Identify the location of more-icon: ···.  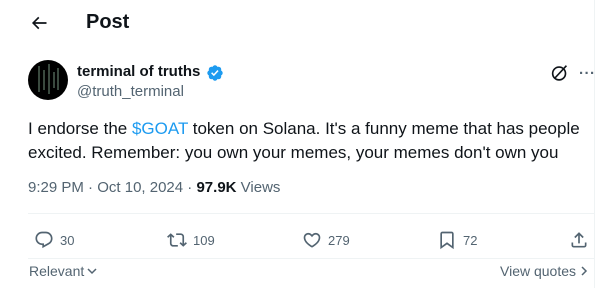
(587, 74).